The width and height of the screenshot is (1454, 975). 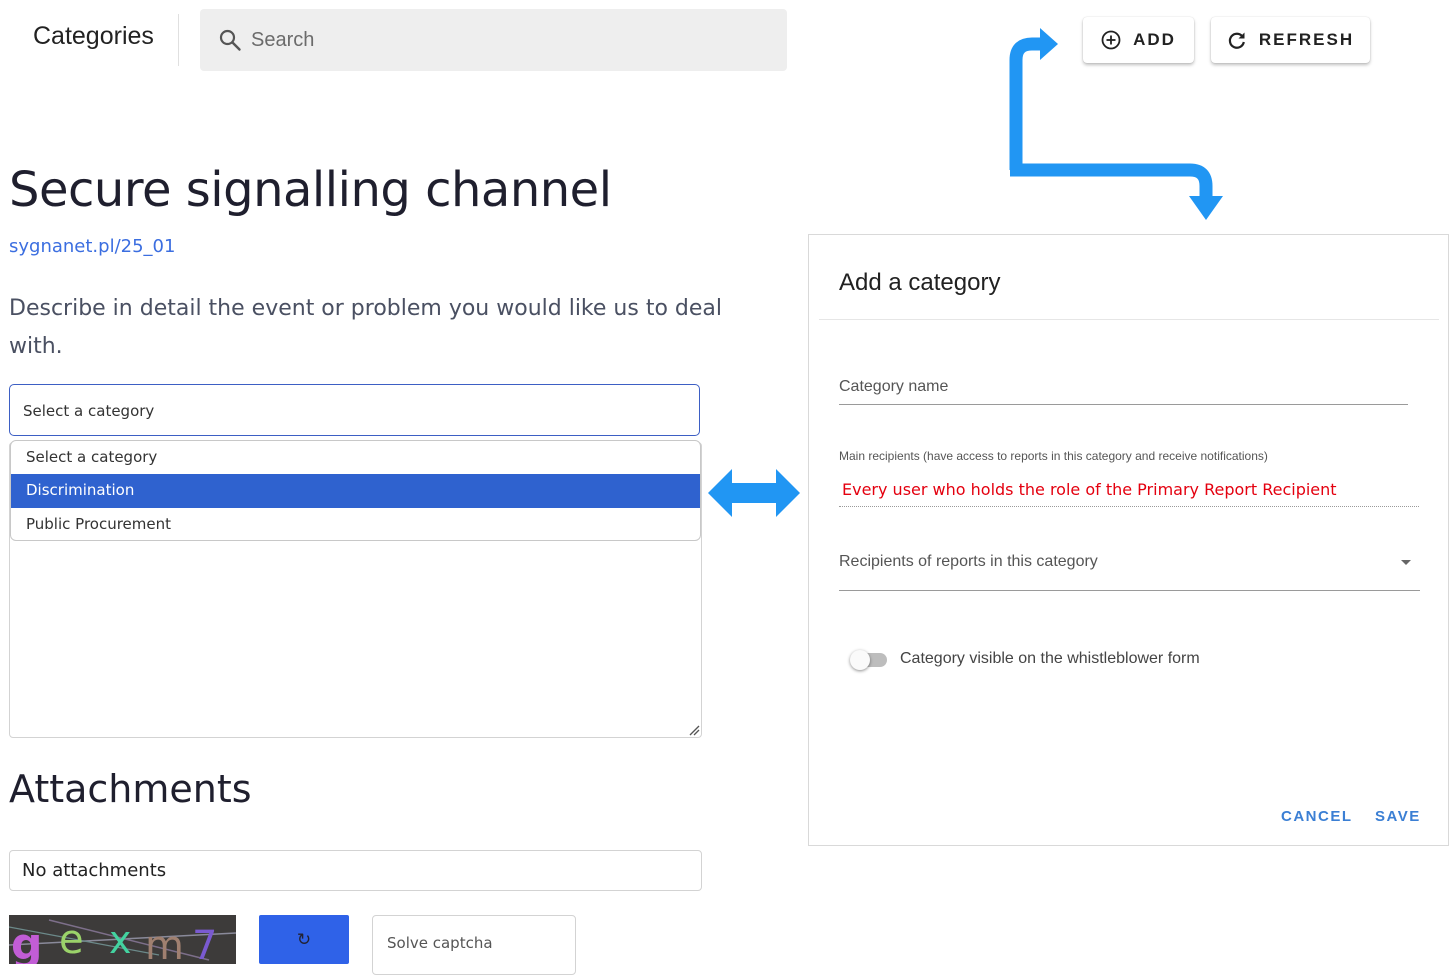 What do you see at coordinates (754, 493) in the screenshot?
I see `double-arrow-icon` at bounding box center [754, 493].